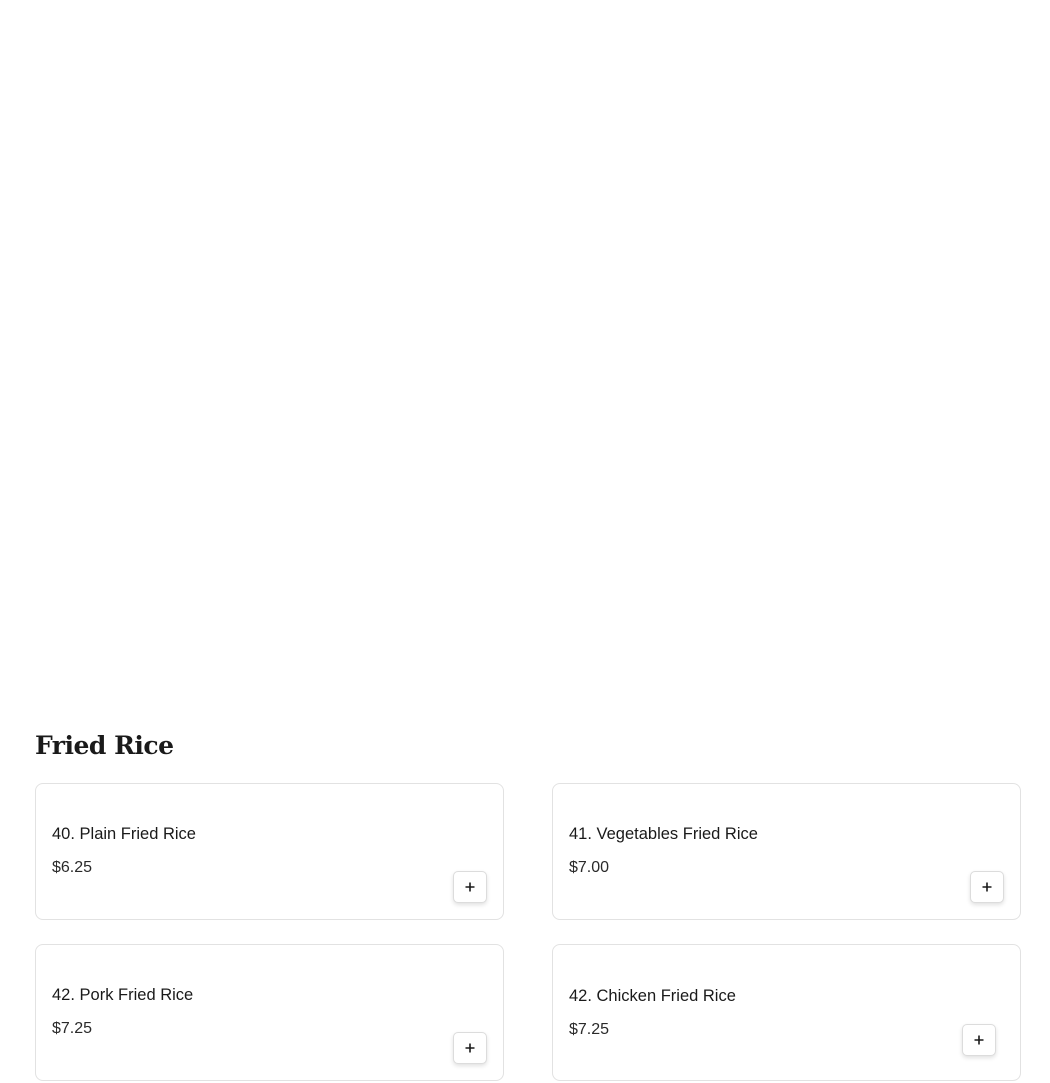 The width and height of the screenshot is (1050, 1083). What do you see at coordinates (104, 745) in the screenshot?
I see `section-title: Fried Rice` at bounding box center [104, 745].